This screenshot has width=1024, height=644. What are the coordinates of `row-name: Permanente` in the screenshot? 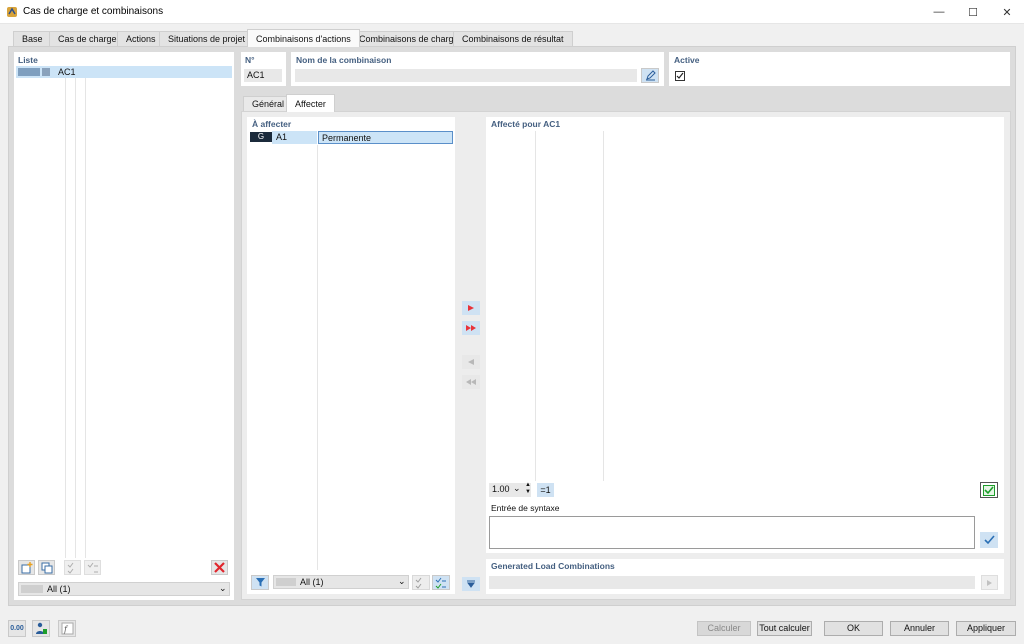 It's located at (385, 137).